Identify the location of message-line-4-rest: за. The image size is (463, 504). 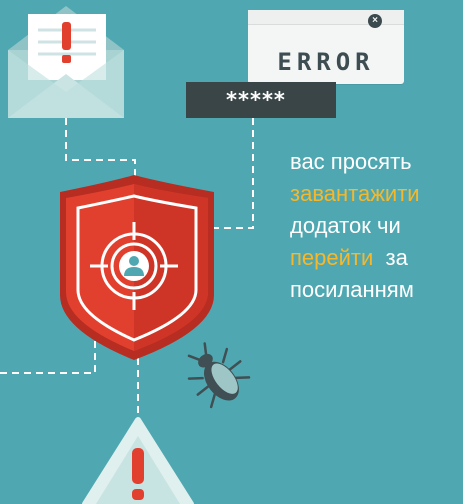
(390, 257).